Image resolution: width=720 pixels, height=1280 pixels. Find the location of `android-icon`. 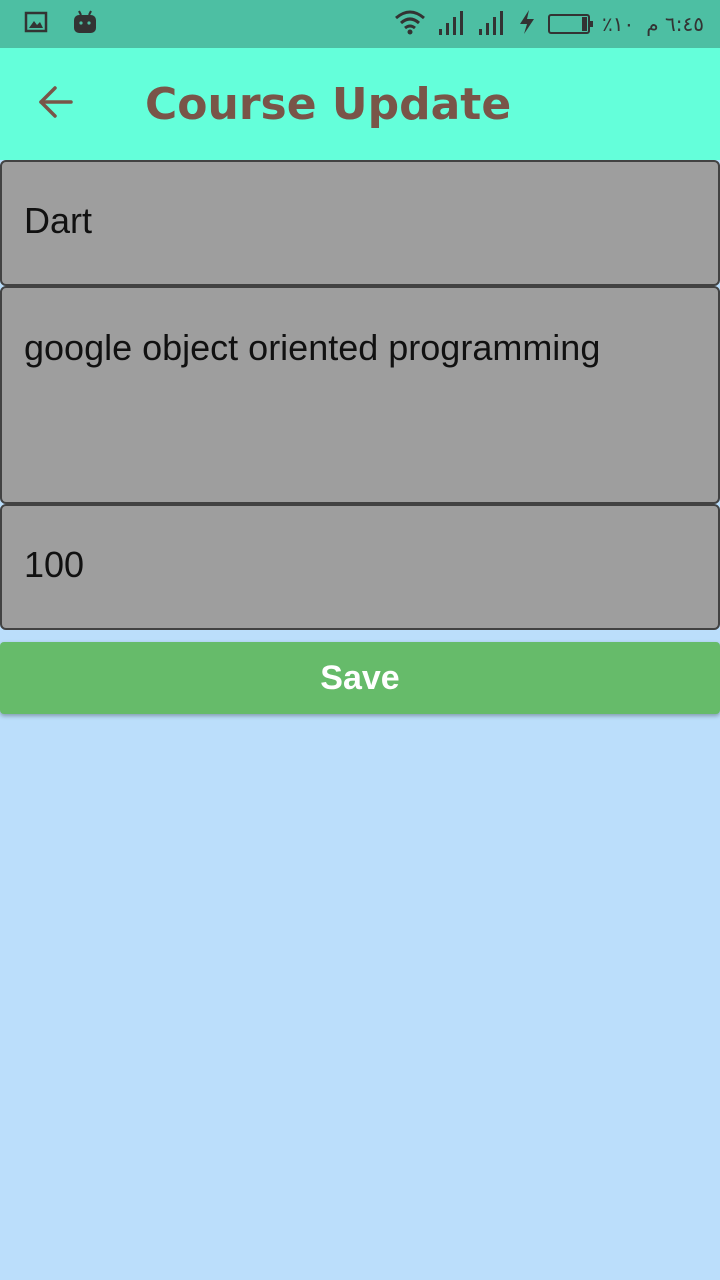

android-icon is located at coordinates (85, 24).